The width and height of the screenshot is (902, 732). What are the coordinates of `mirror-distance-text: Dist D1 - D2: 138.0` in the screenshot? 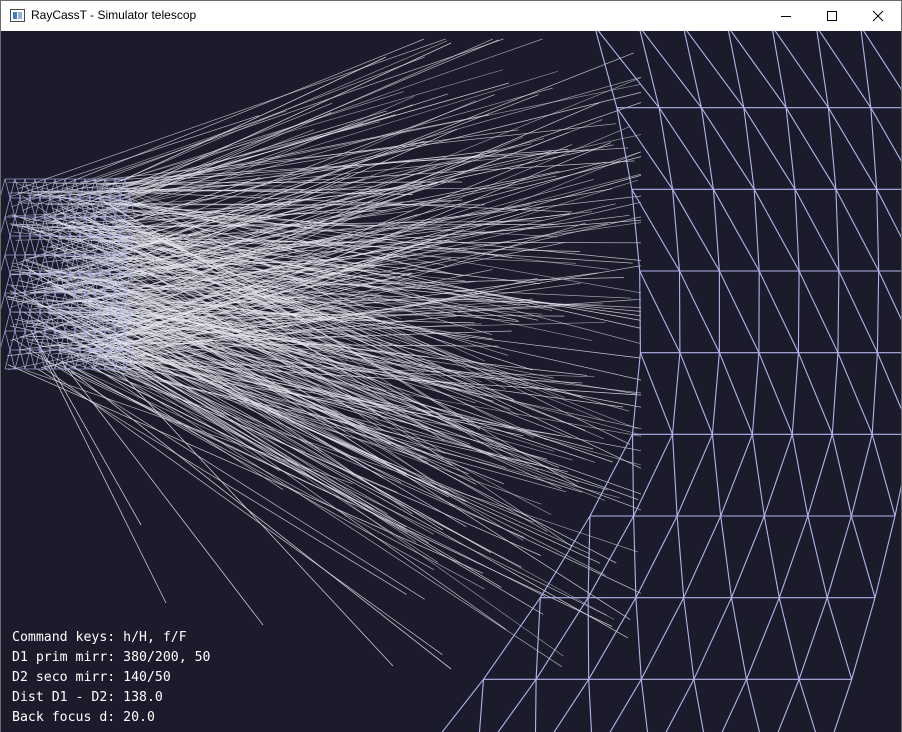 It's located at (87, 697).